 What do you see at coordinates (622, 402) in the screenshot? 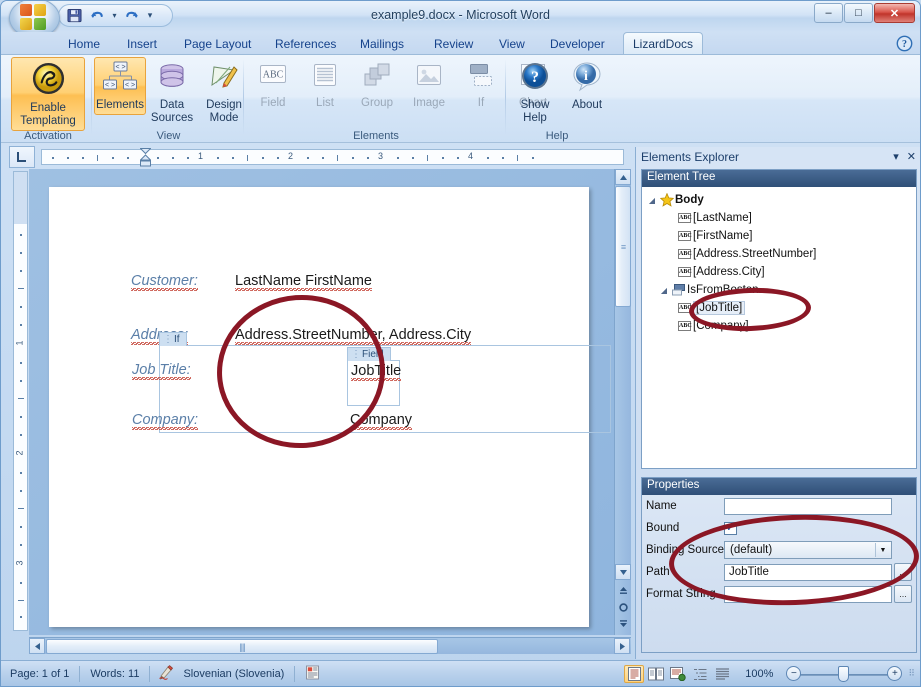
I see `vertical-scrollbar: ≡` at bounding box center [622, 402].